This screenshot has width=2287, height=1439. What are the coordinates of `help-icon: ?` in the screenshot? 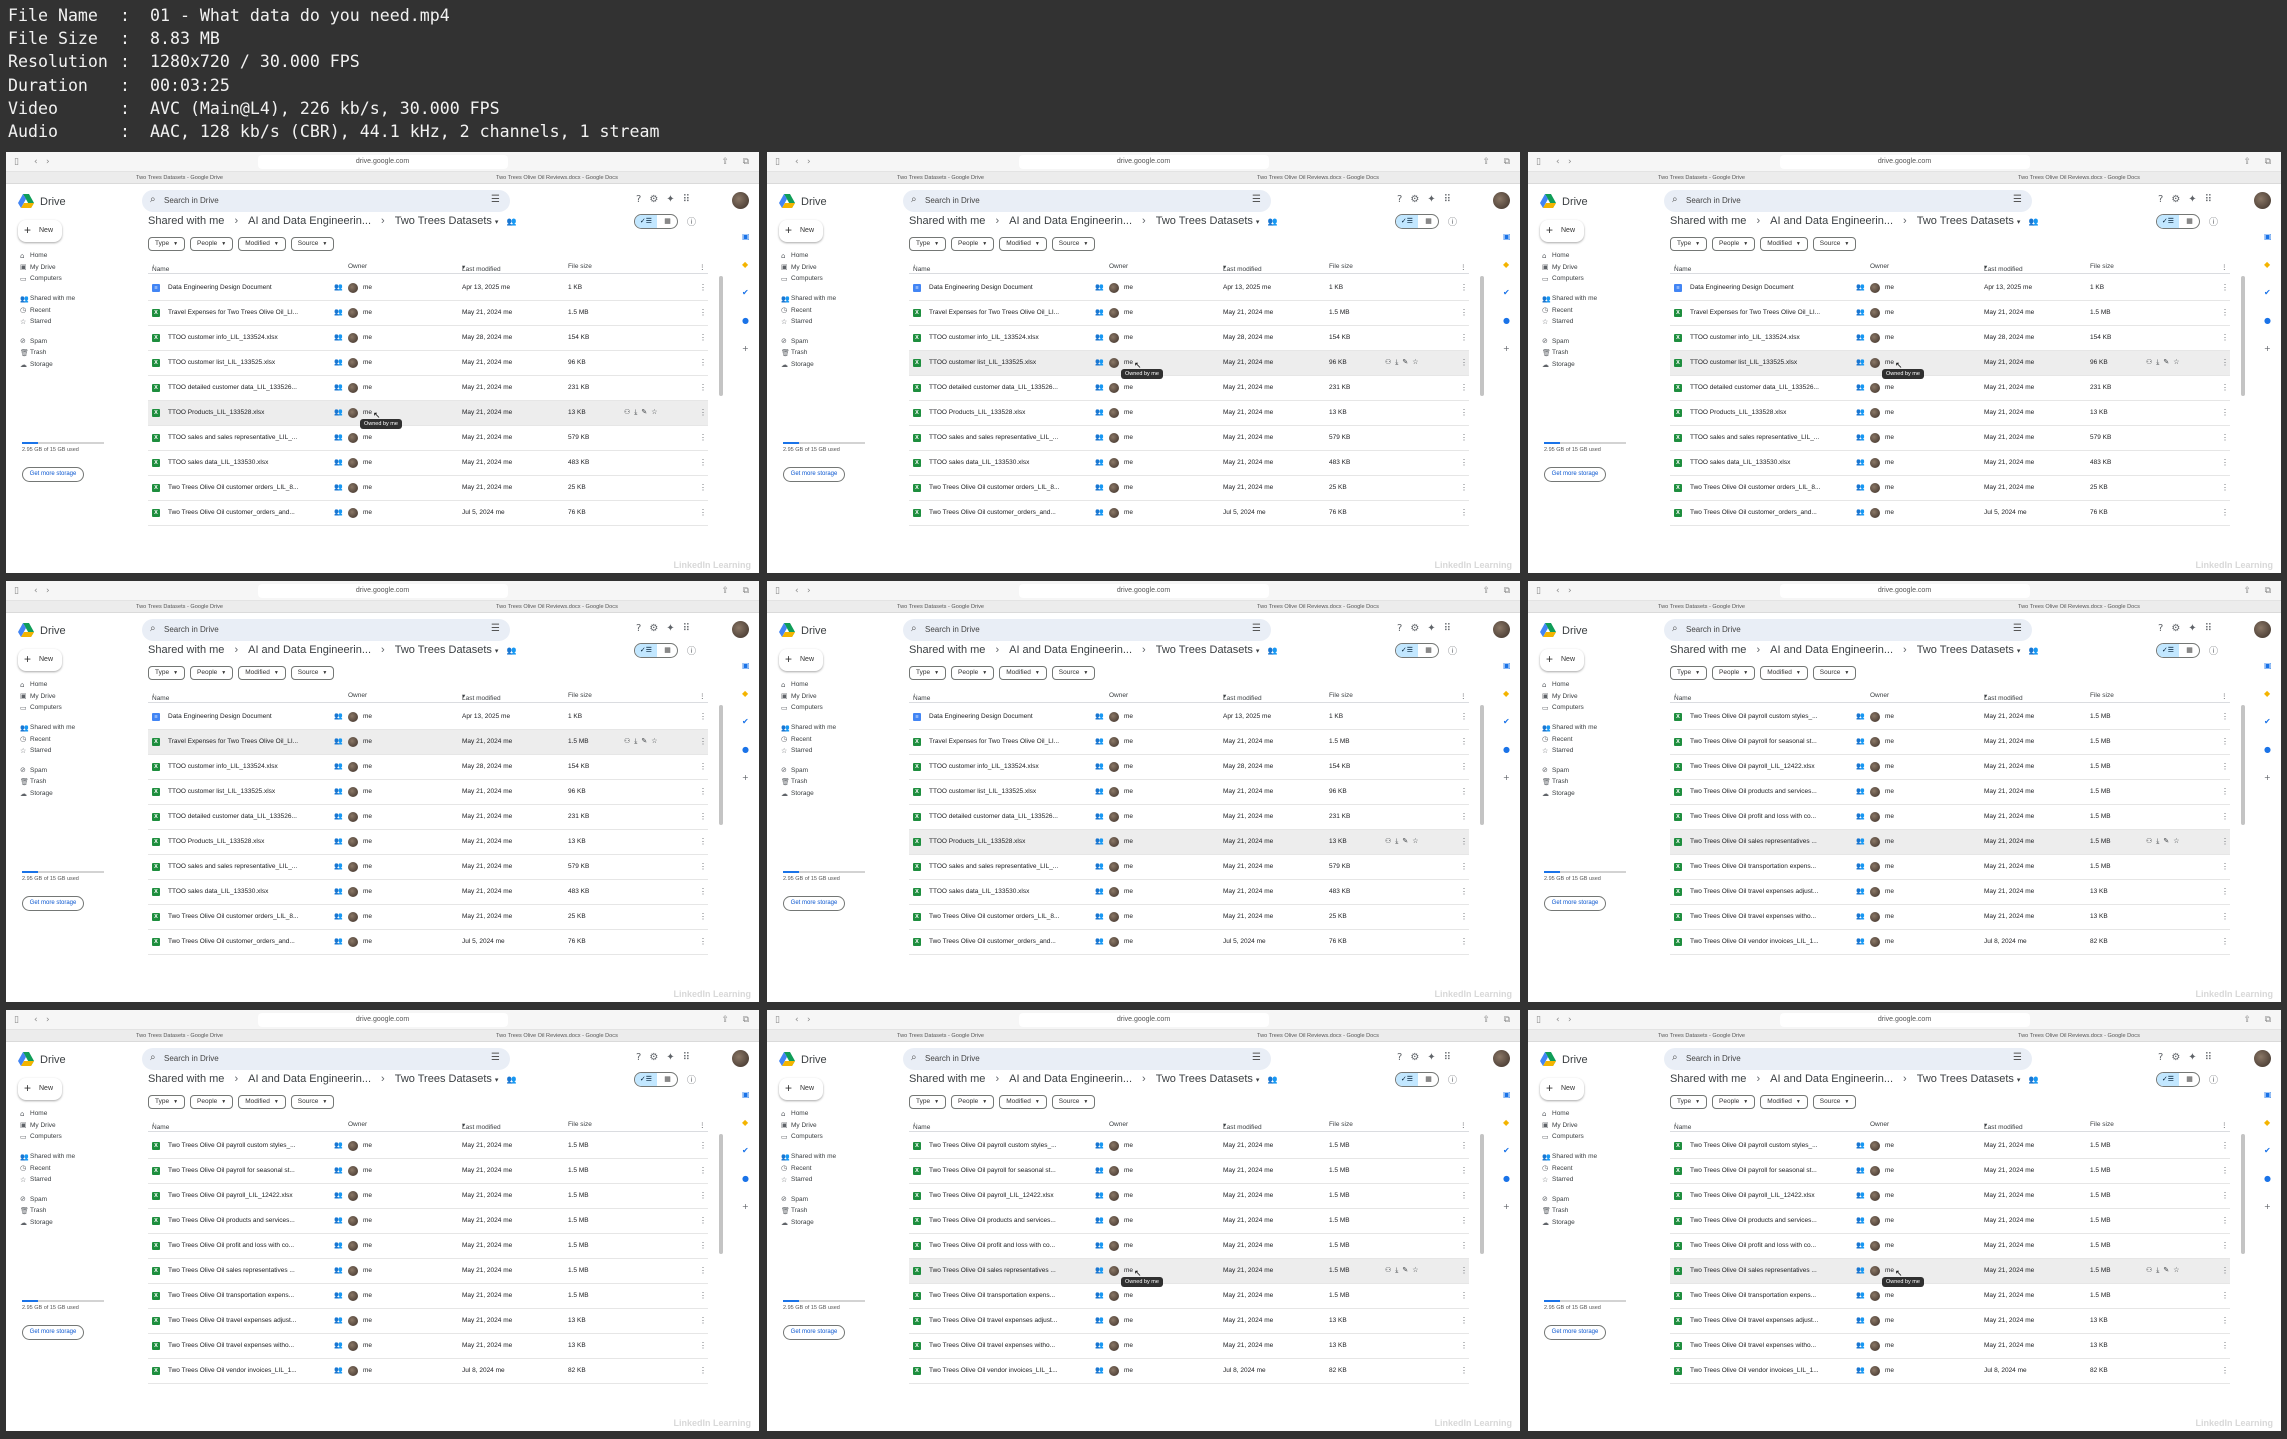 It's located at (638, 628).